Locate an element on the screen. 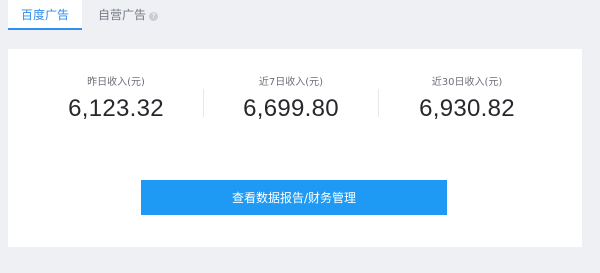 This screenshot has height=273, width=600. stat-yesterday: 昨日收入(元) 6,123.32 is located at coordinates (116, 99).